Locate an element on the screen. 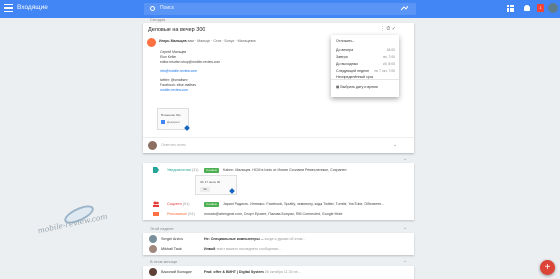 This screenshot has height=279, width=560. body-line: Facebook: elise.maltsev is located at coordinates (178, 85).